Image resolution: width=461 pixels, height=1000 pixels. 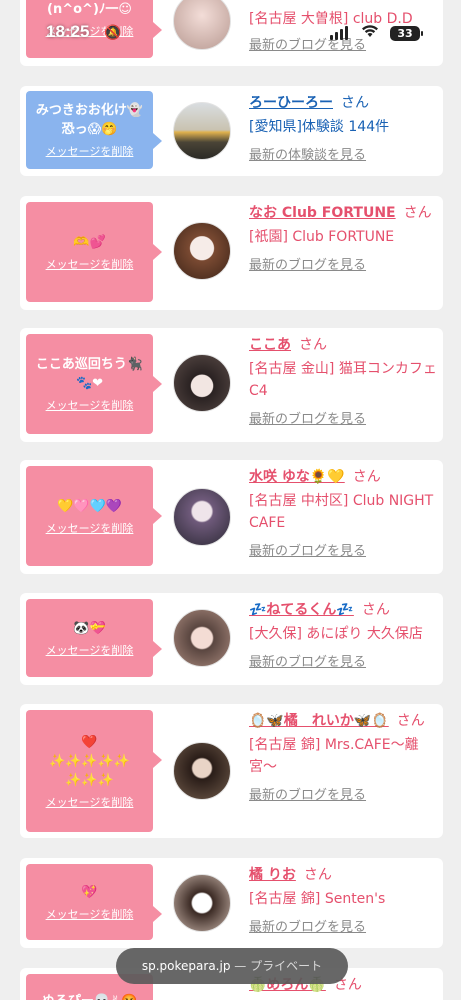 What do you see at coordinates (307, 153) in the screenshot?
I see `latest-review-link: 最新の体験談を見る` at bounding box center [307, 153].